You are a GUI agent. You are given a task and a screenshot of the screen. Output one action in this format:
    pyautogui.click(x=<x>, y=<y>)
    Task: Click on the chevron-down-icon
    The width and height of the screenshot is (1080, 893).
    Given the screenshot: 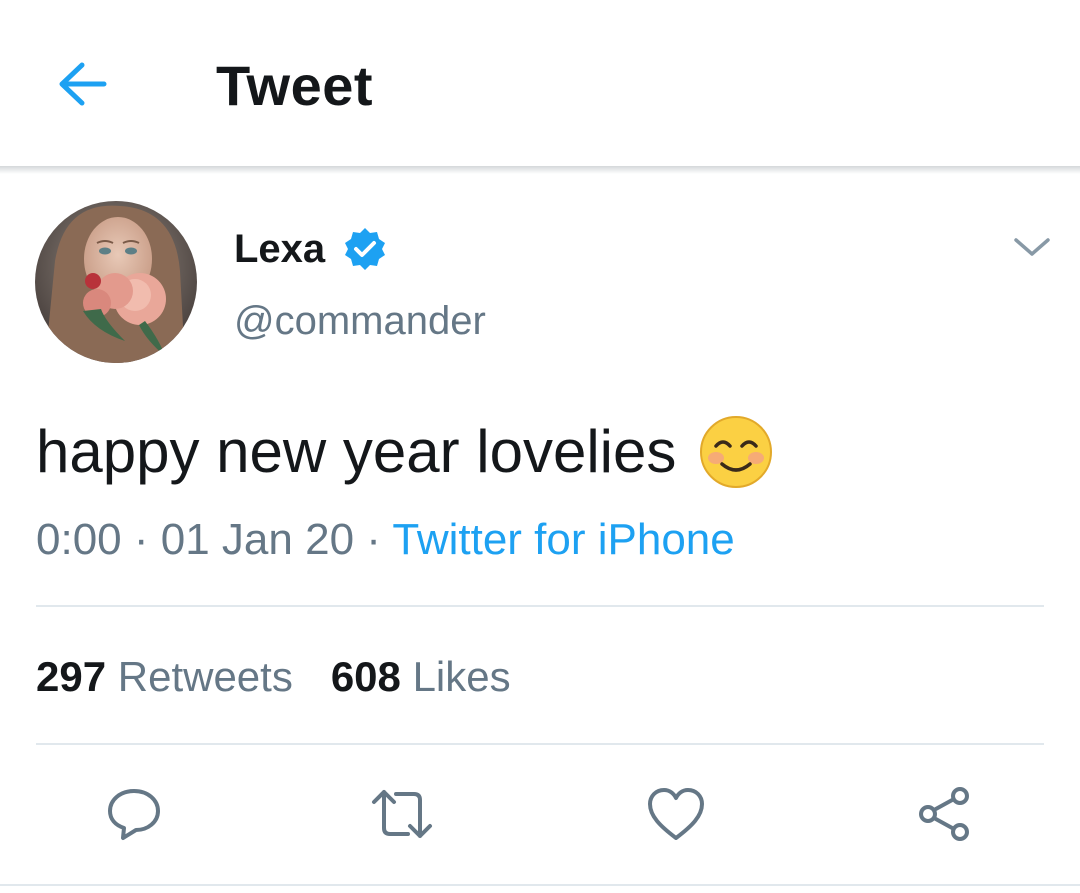 What is the action you would take?
    pyautogui.click(x=1032, y=247)
    